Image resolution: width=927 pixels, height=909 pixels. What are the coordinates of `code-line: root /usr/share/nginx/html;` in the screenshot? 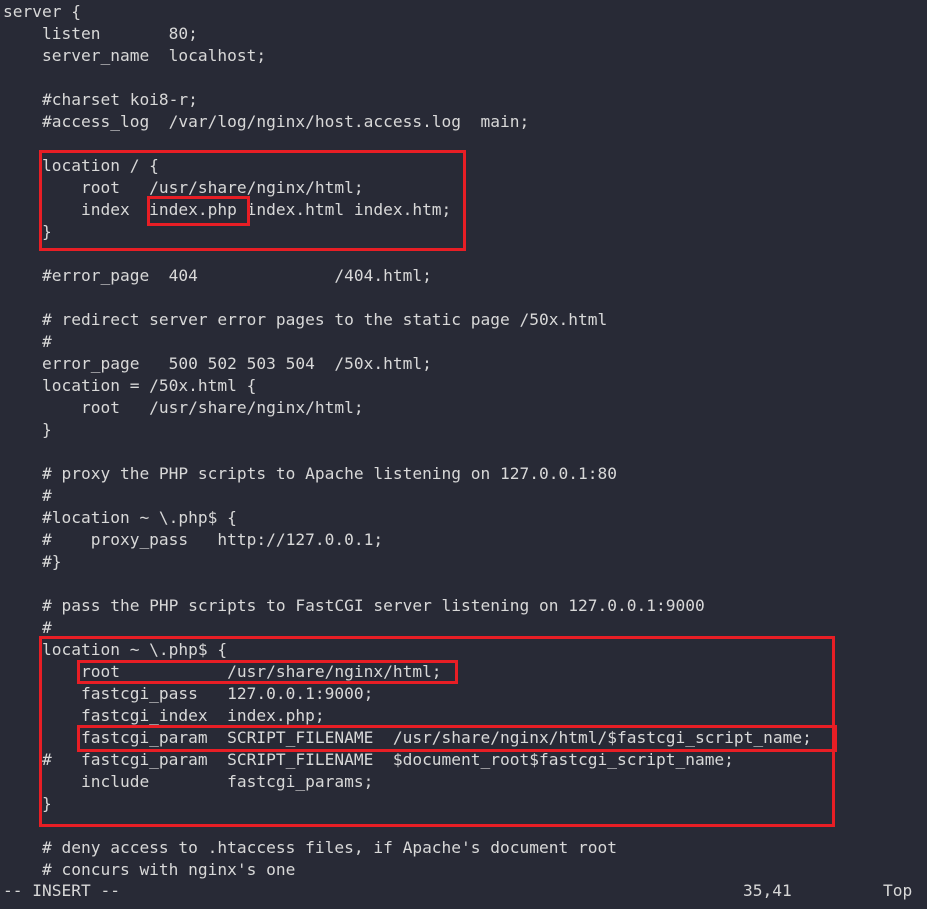 It's located at (183, 407).